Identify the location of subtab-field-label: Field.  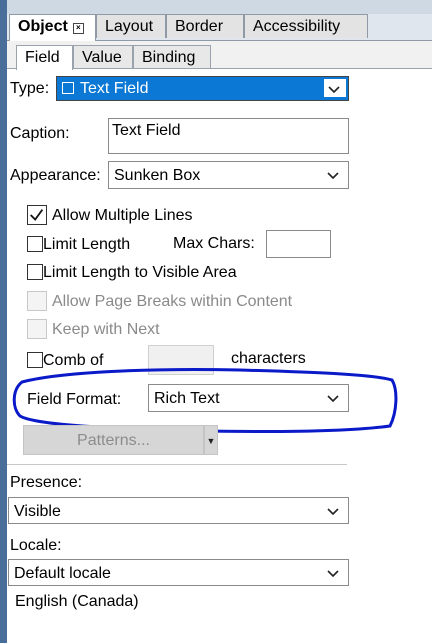
(42, 57).